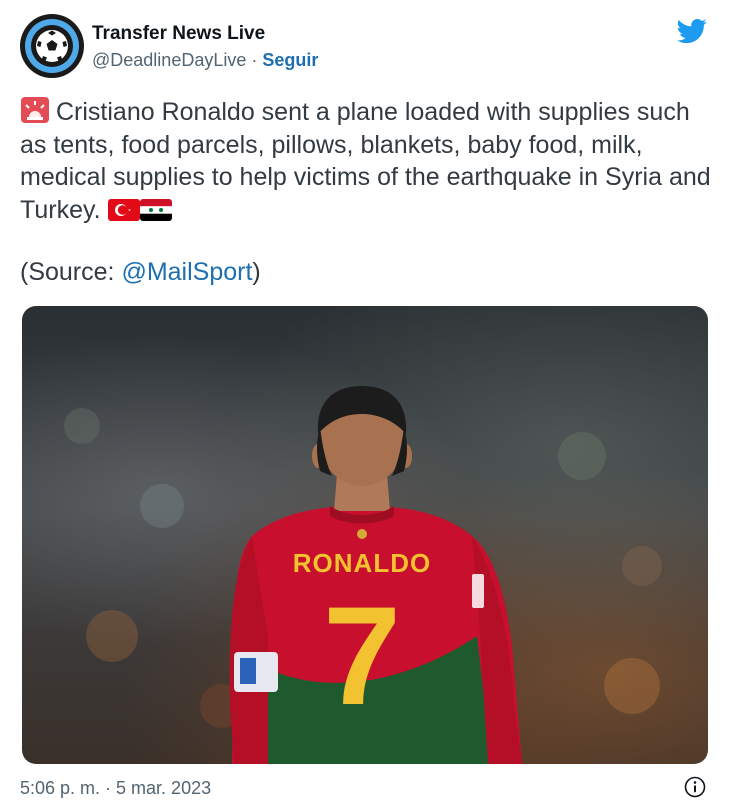 The width and height of the screenshot is (730, 805). Describe the element at coordinates (35, 110) in the screenshot. I see `rotating-light-icon` at that location.